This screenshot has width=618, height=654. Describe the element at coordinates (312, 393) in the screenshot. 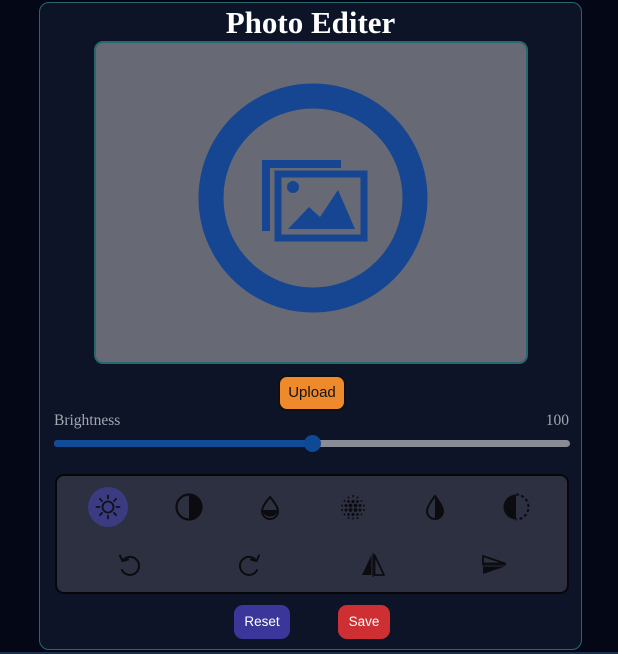

I see `upload-button: Upload` at that location.